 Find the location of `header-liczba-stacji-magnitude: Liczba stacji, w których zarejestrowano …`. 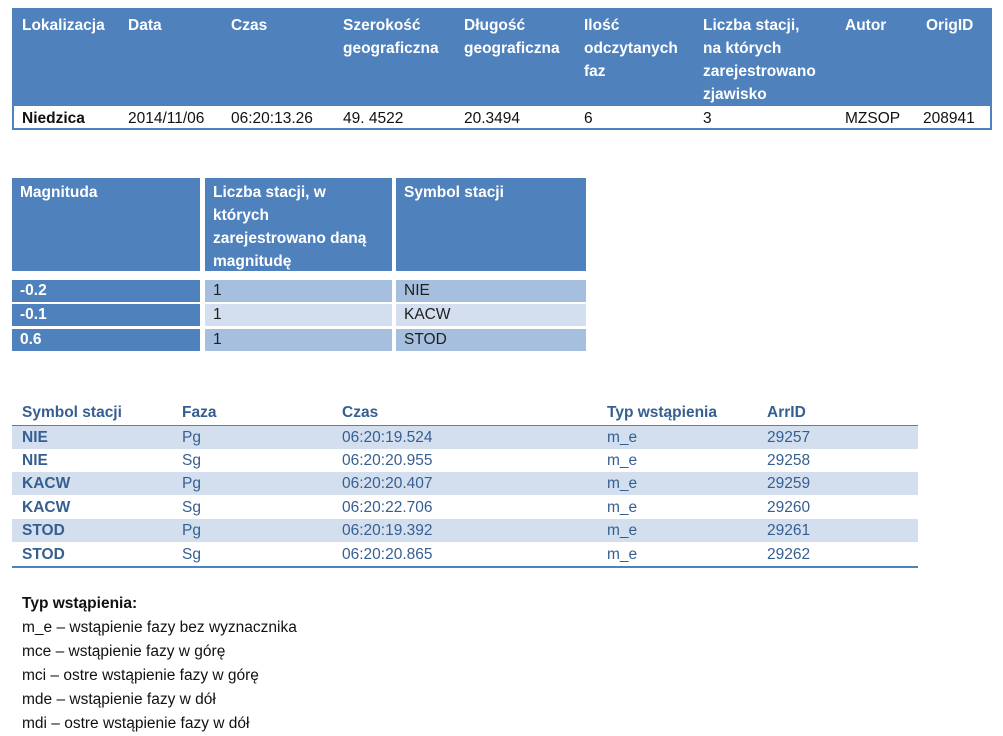

header-liczba-stacji-magnitude: Liczba stacji, w których zarejestrowano … is located at coordinates (298, 224).